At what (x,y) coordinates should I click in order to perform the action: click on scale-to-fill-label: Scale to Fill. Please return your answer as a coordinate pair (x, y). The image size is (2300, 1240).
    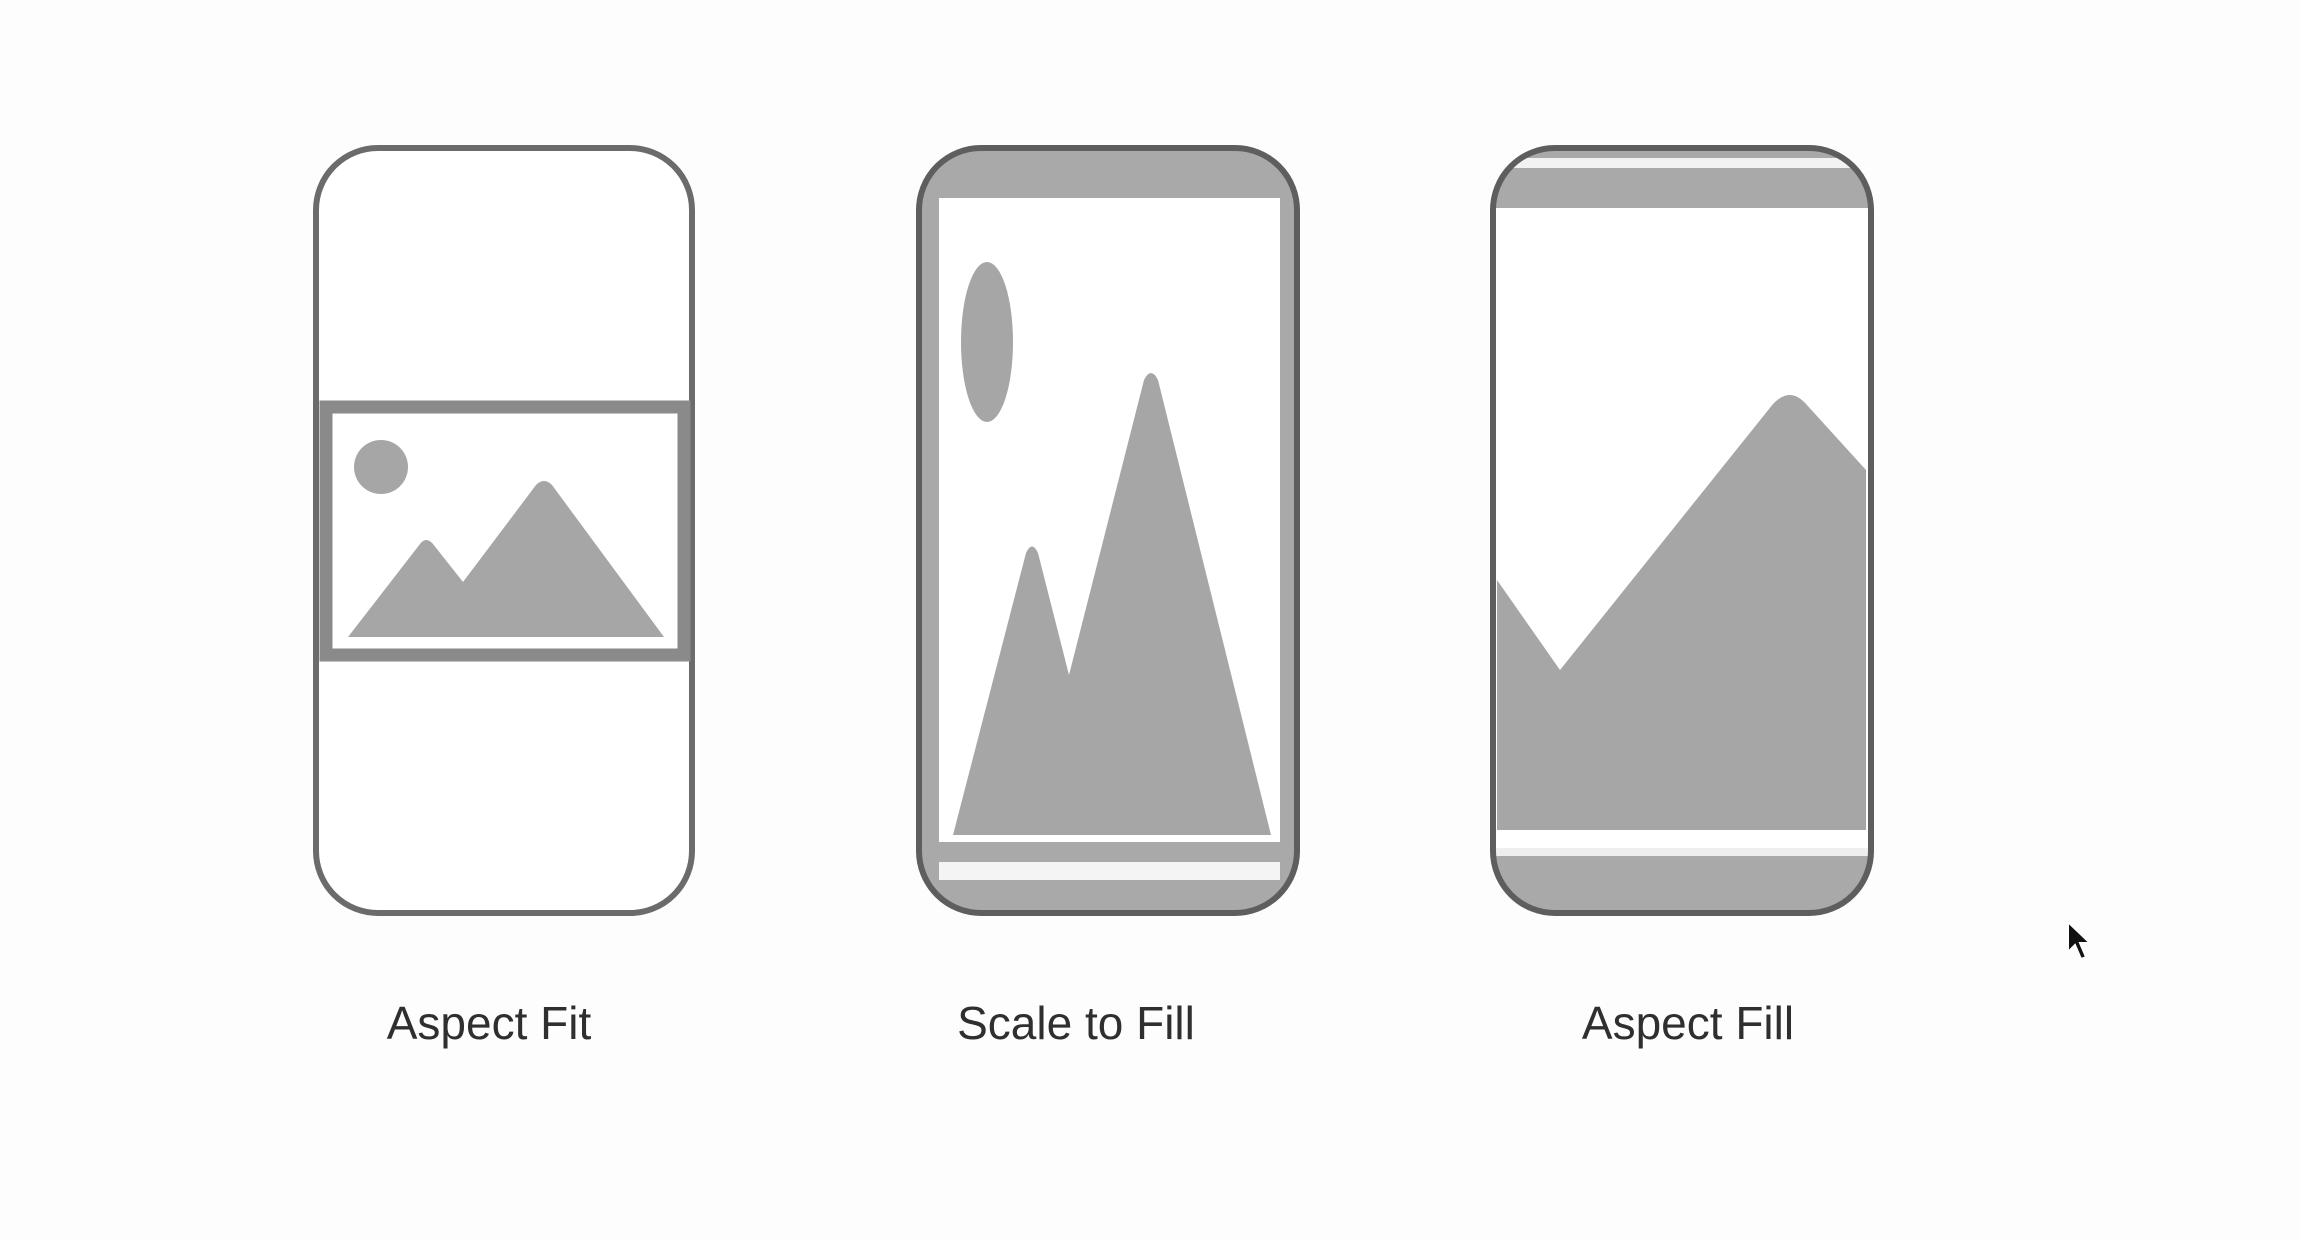
    Looking at the image, I should click on (1076, 1023).